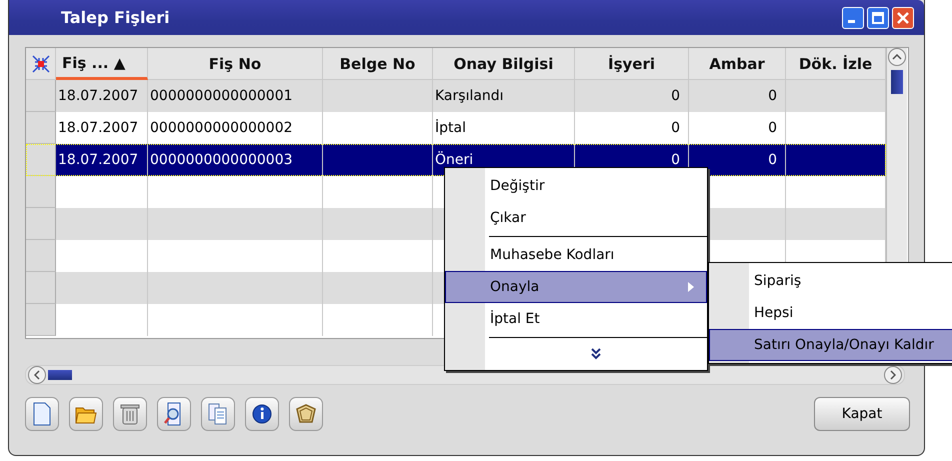 This screenshot has height=461, width=952. I want to click on table-cell: İptal, so click(450, 128).